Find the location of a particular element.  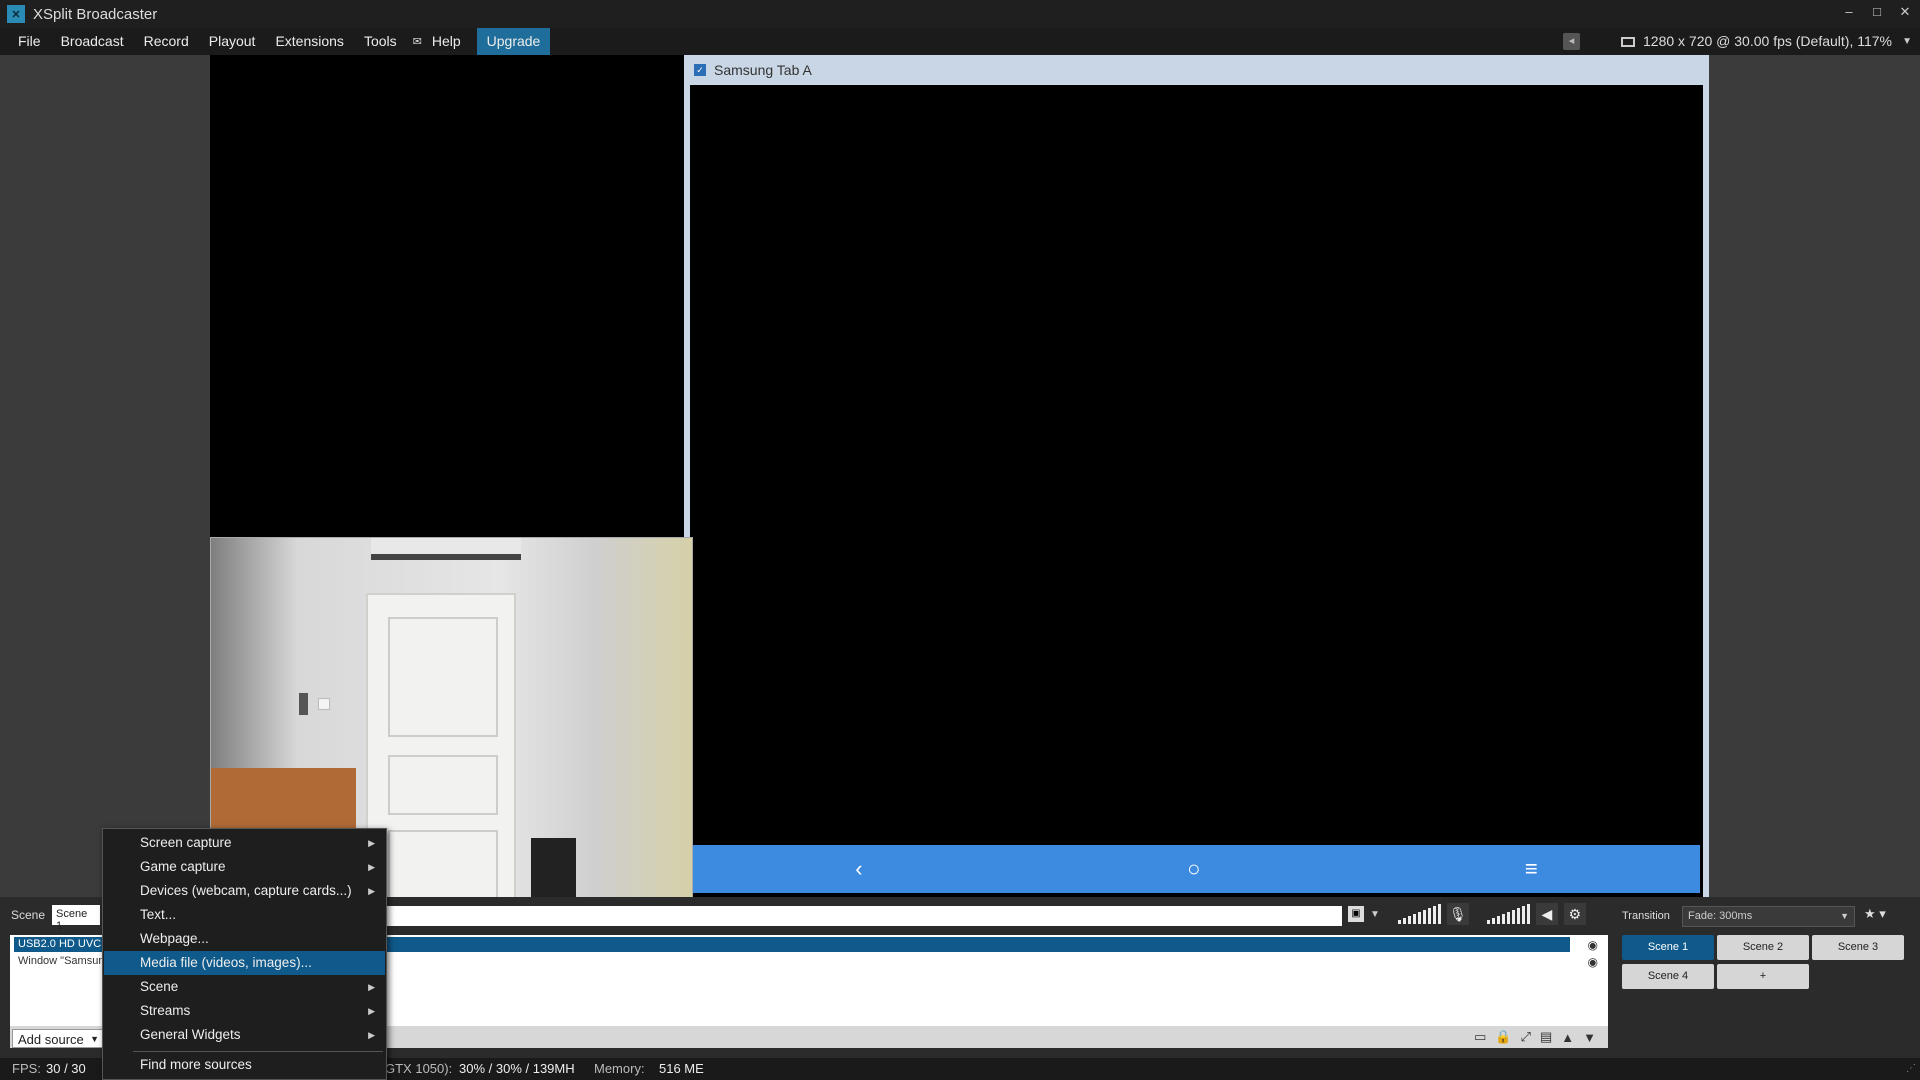

transition-value: Fade: 300ms is located at coordinates (1720, 916).